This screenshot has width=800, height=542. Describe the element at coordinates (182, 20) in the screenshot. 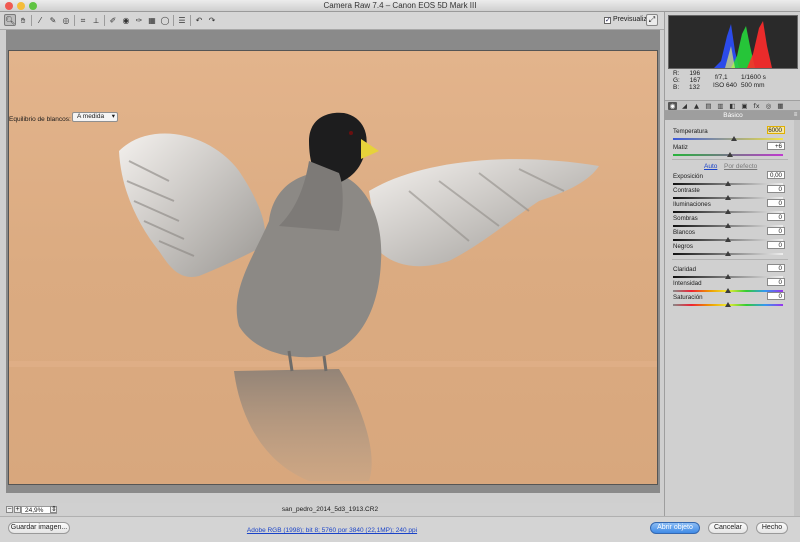

I see `preferences-icon: ☰` at that location.